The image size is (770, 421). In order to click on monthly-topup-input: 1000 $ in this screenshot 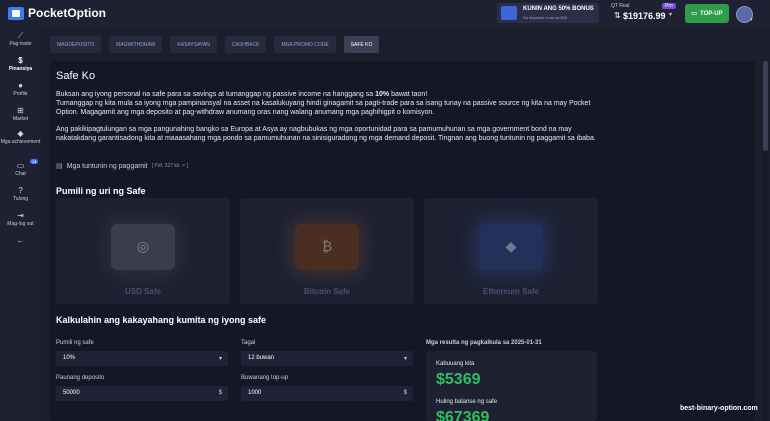, I will do `click(327, 393)`.